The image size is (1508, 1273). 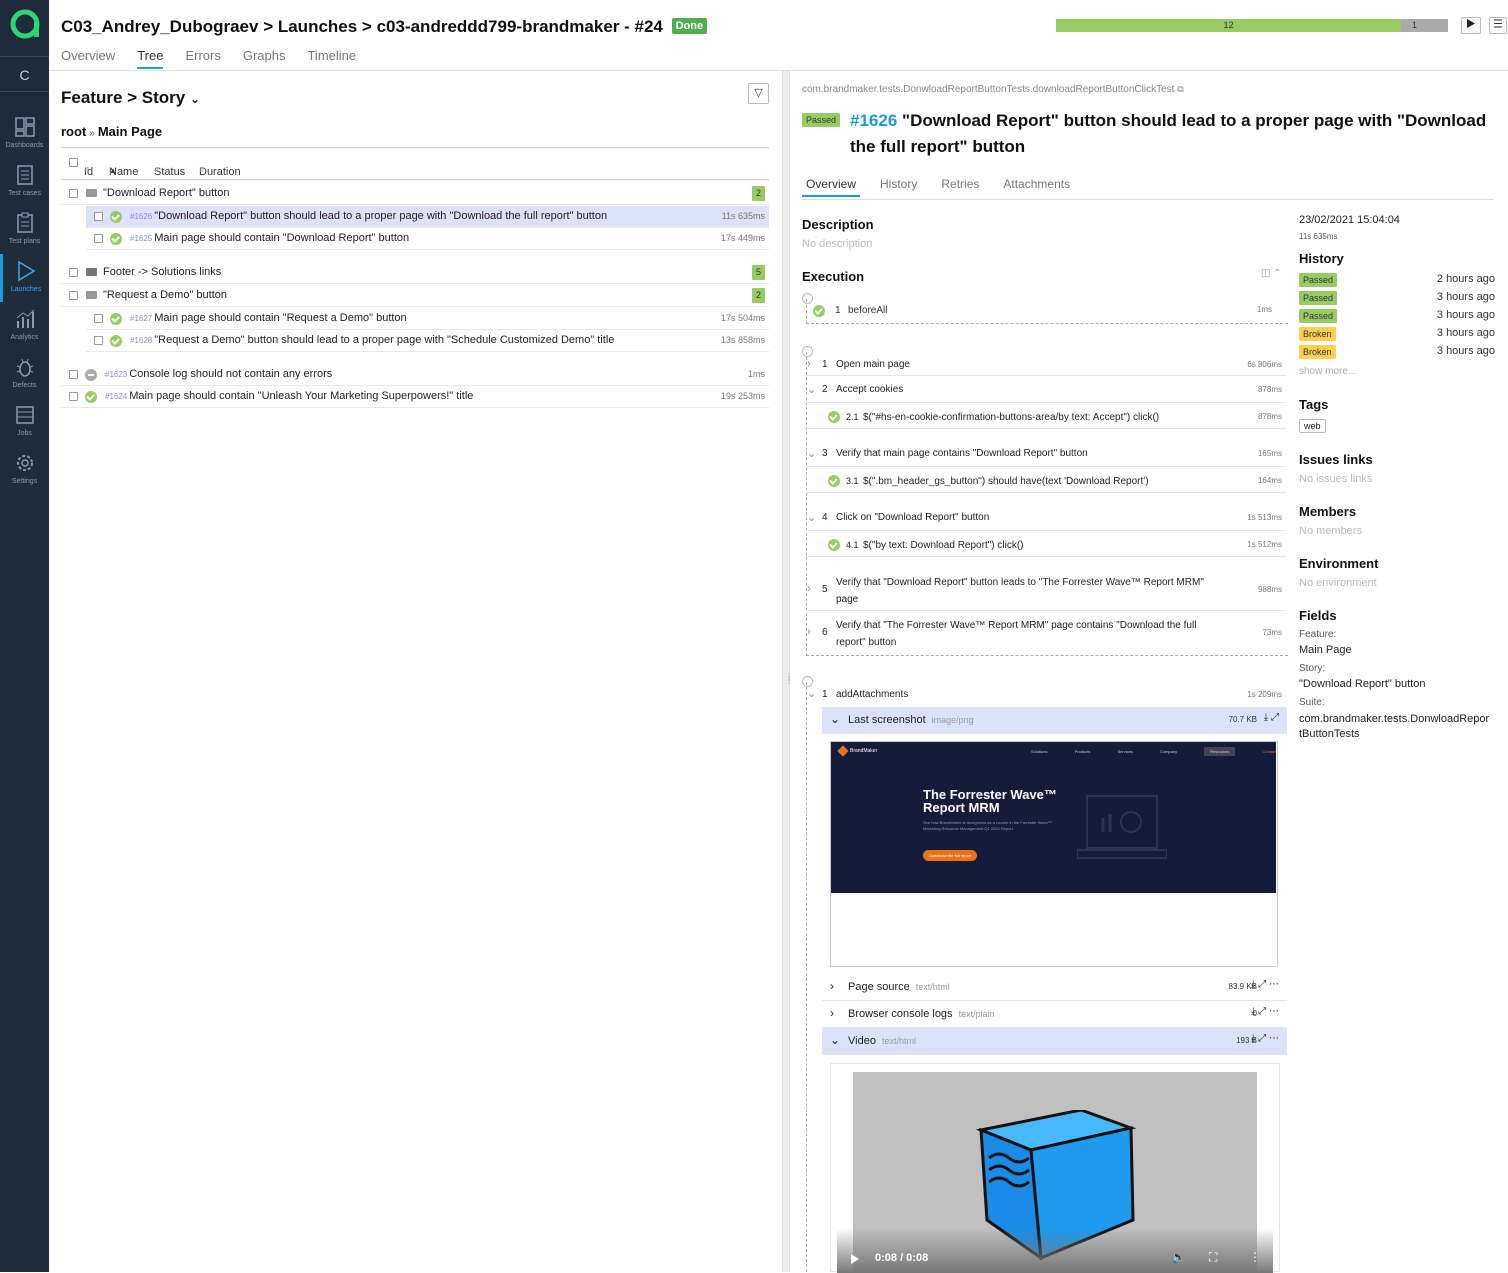 I want to click on tab-attachments: Attachments, so click(x=1036, y=185).